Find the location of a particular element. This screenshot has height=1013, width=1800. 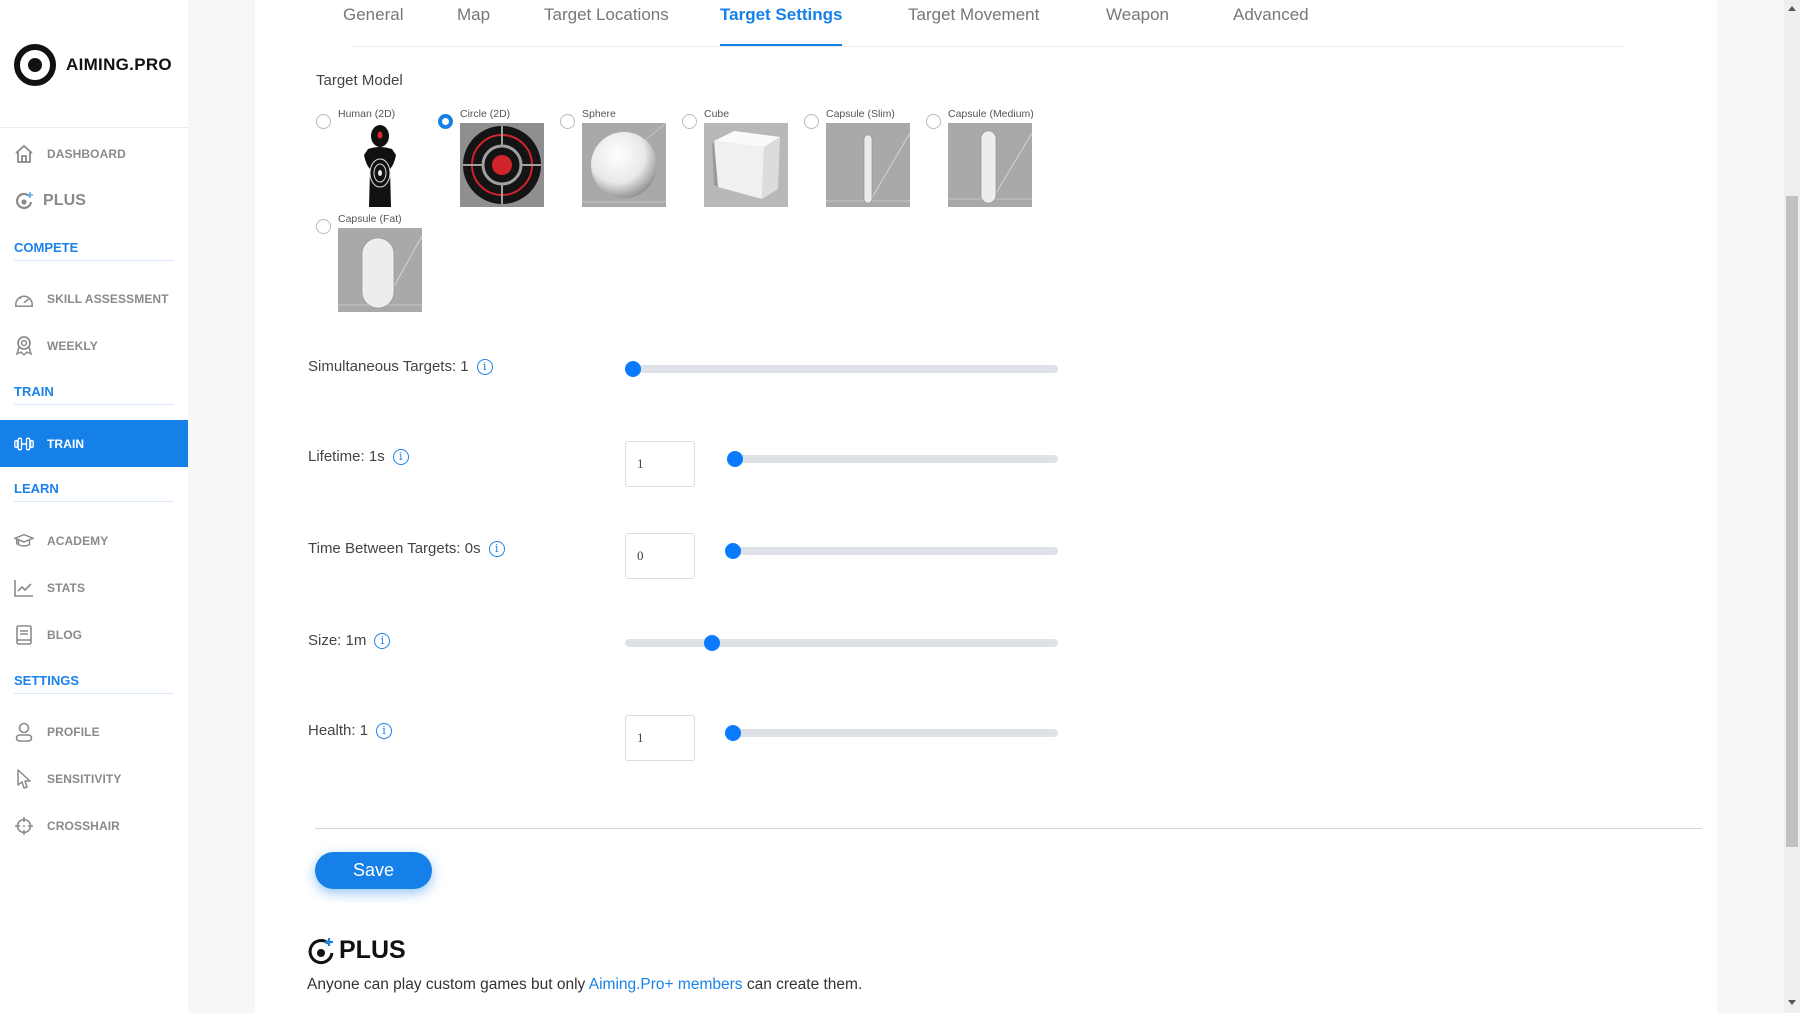

scrollbar-thumb is located at coordinates (1792, 521).